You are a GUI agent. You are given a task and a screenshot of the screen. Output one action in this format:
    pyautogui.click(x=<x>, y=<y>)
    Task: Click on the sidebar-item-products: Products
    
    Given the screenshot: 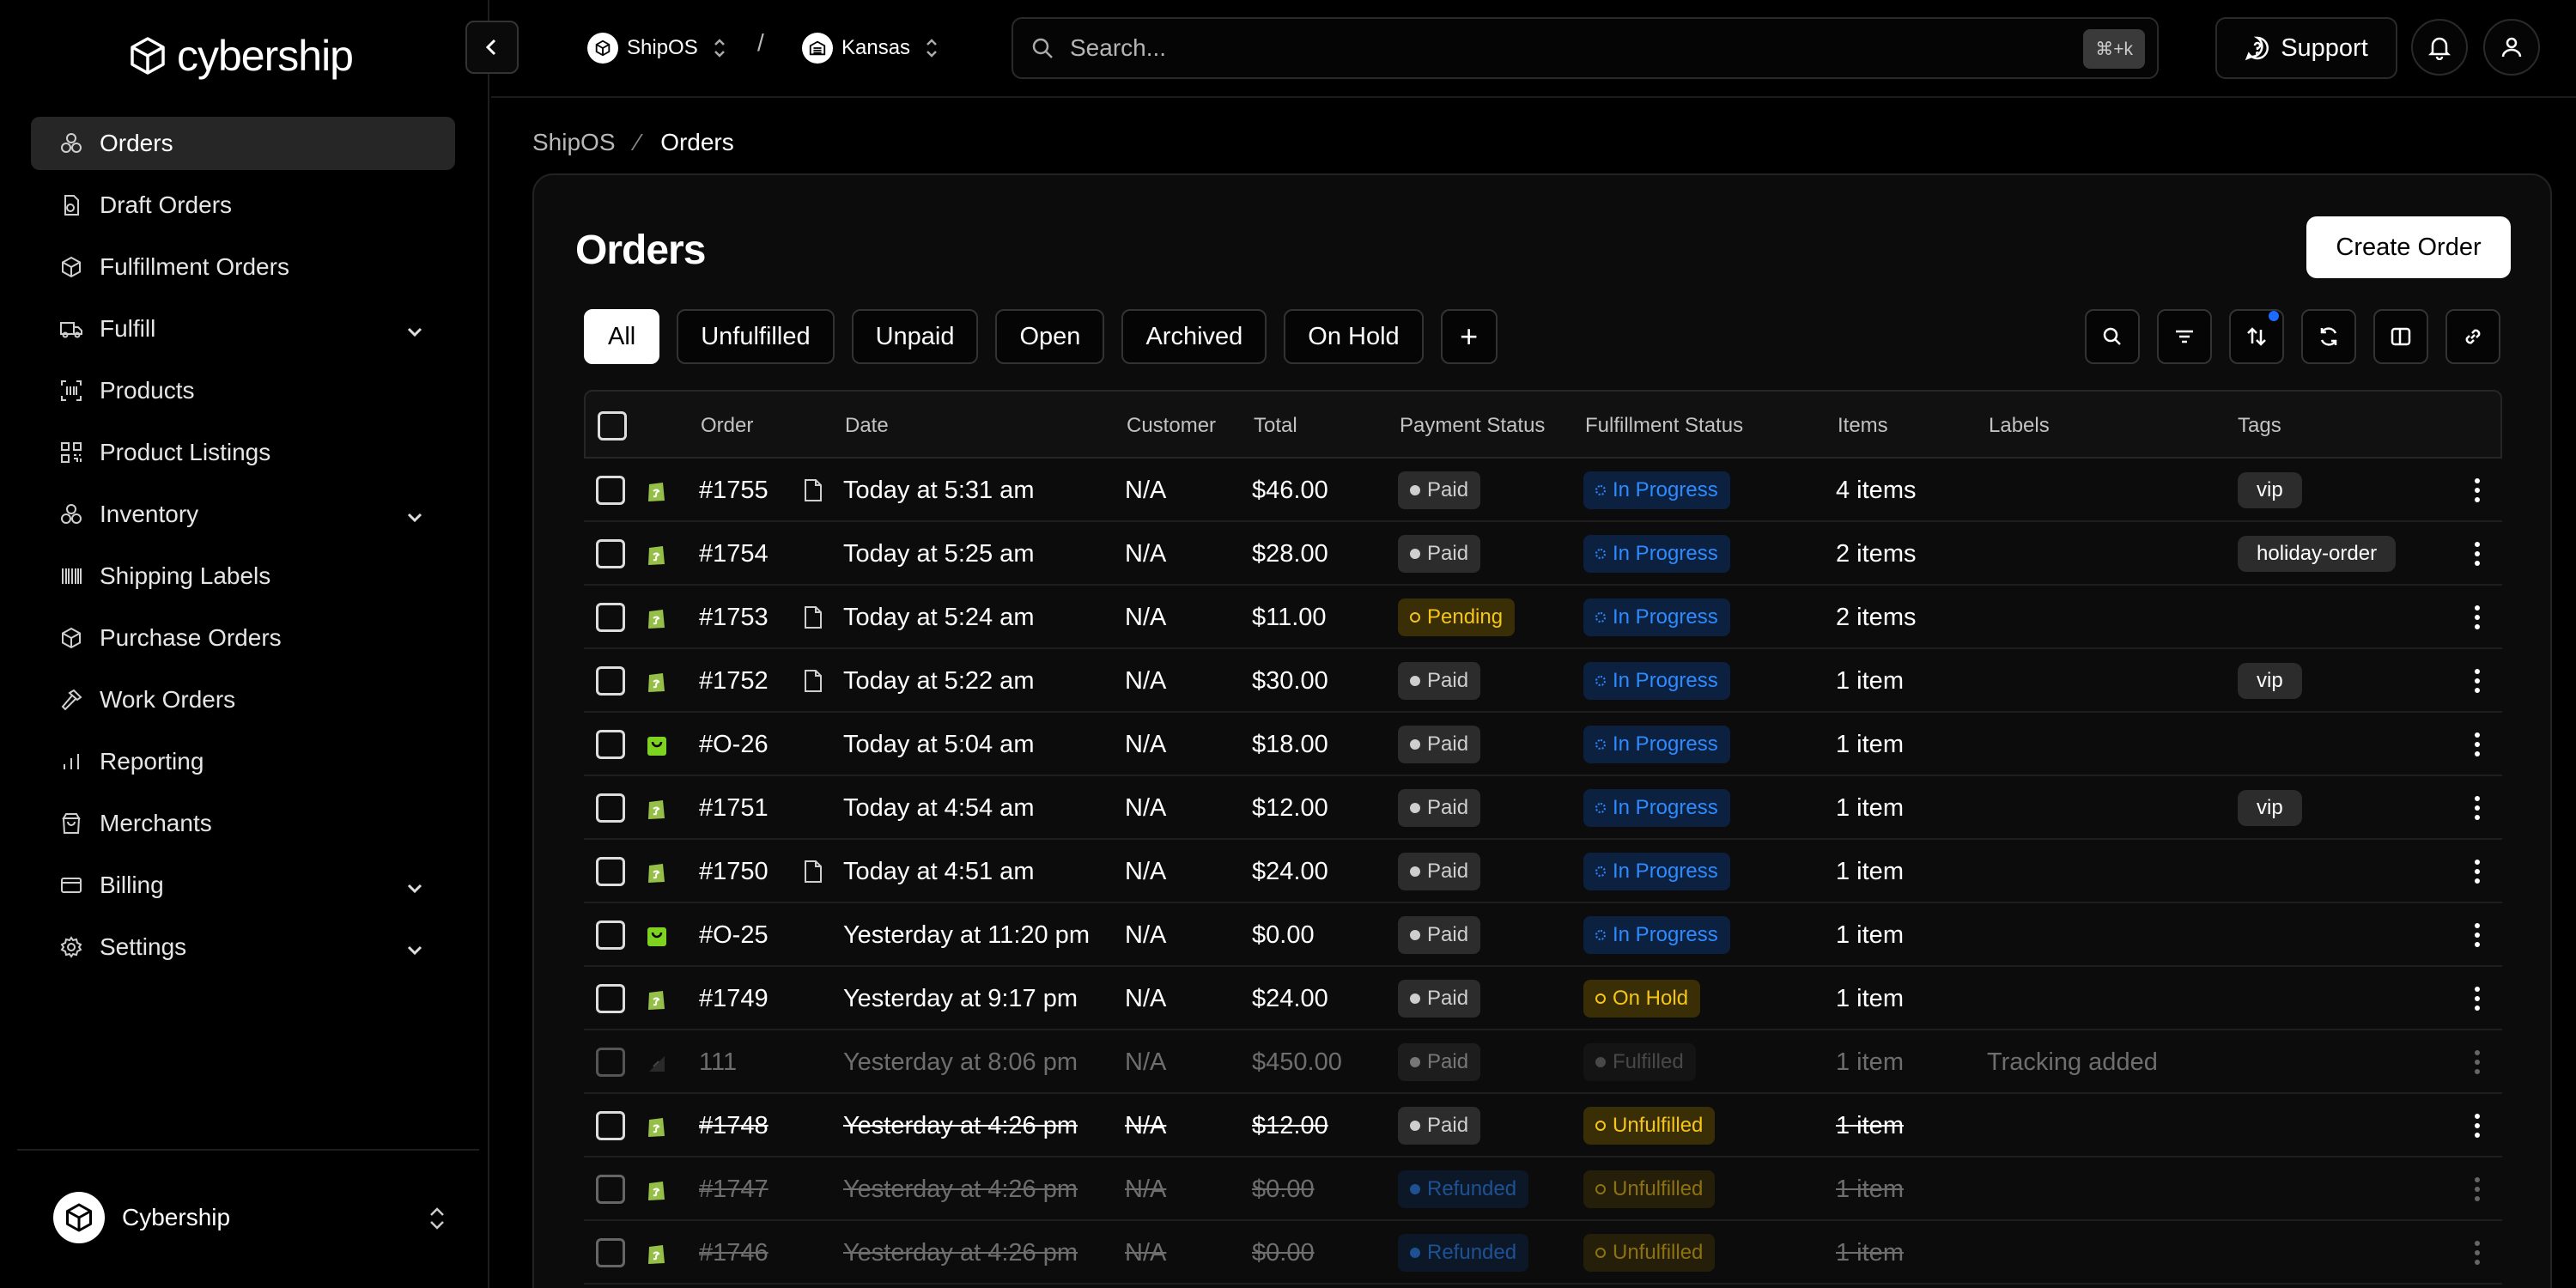 What is the action you would take?
    pyautogui.click(x=243, y=390)
    